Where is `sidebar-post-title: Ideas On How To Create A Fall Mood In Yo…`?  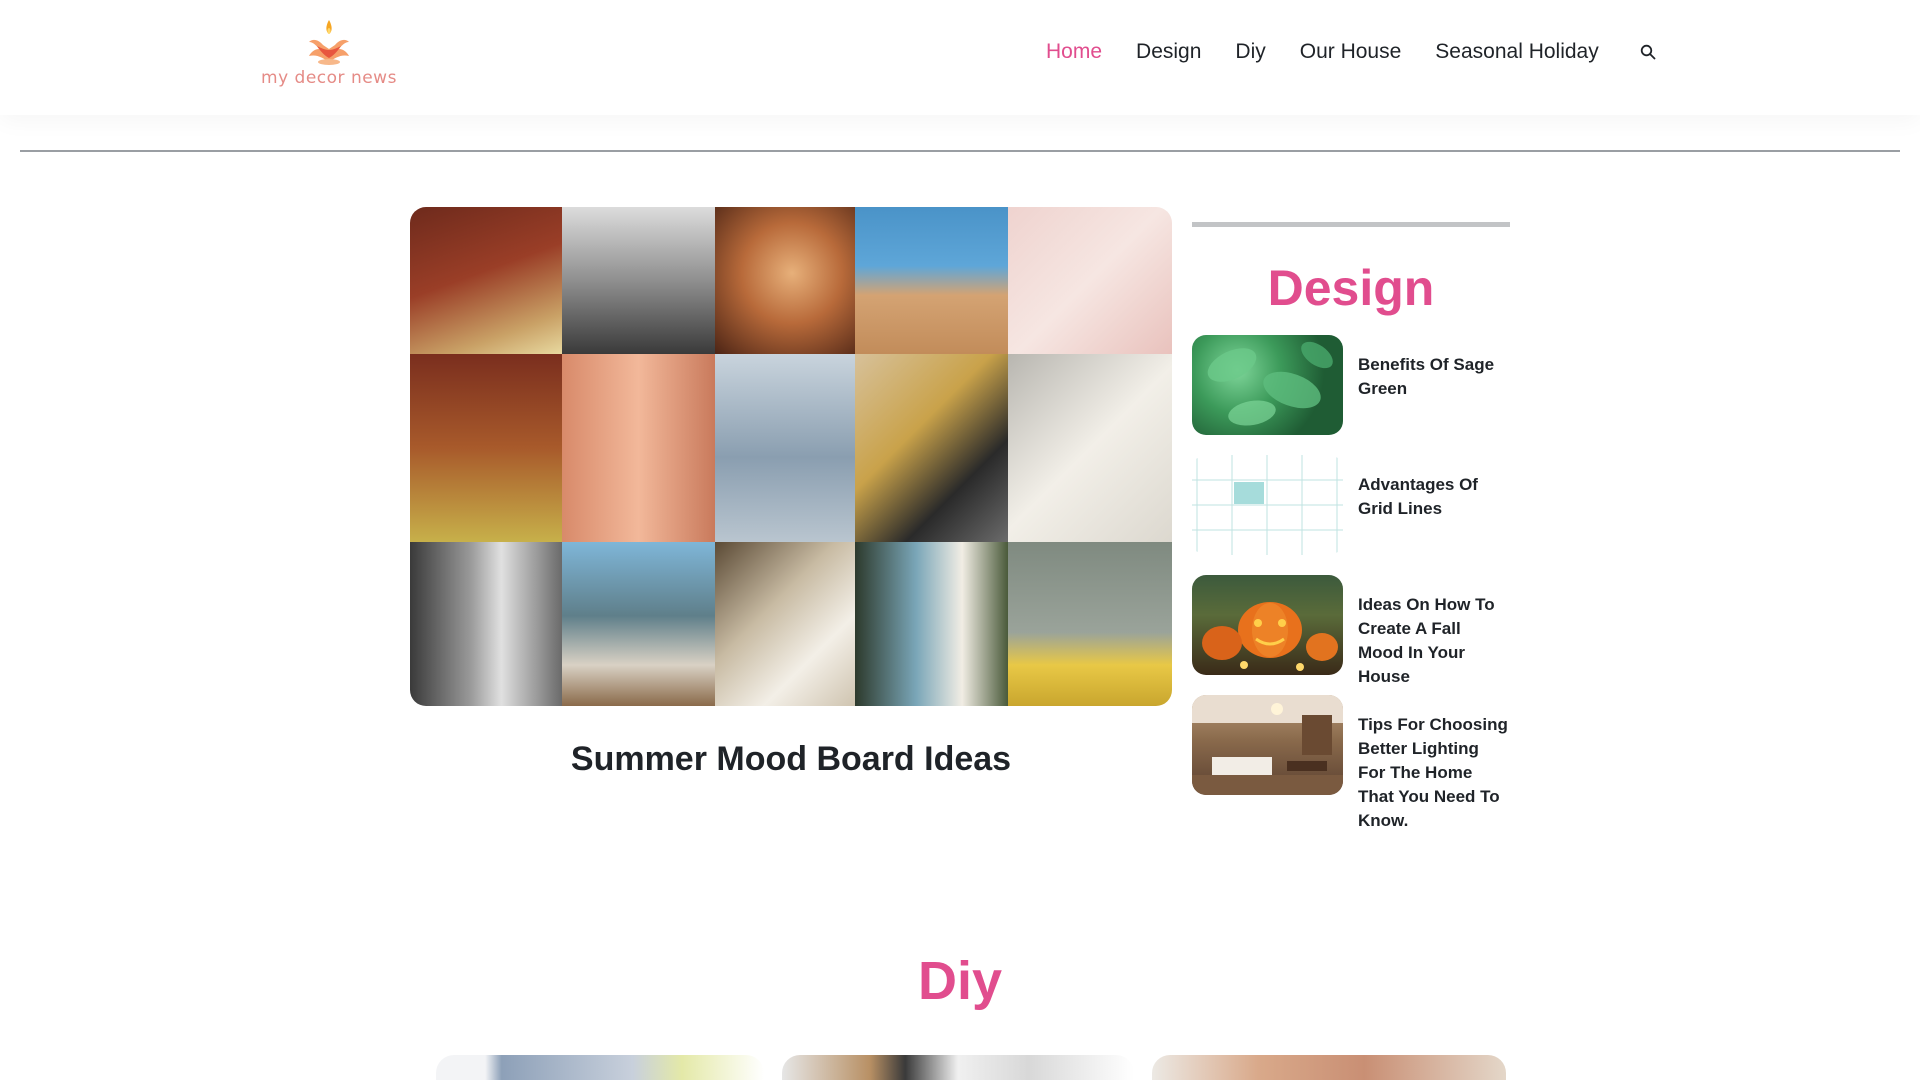
sidebar-post-title: Ideas On How To Create A Fall Mood In Yo… is located at coordinates (1434, 641).